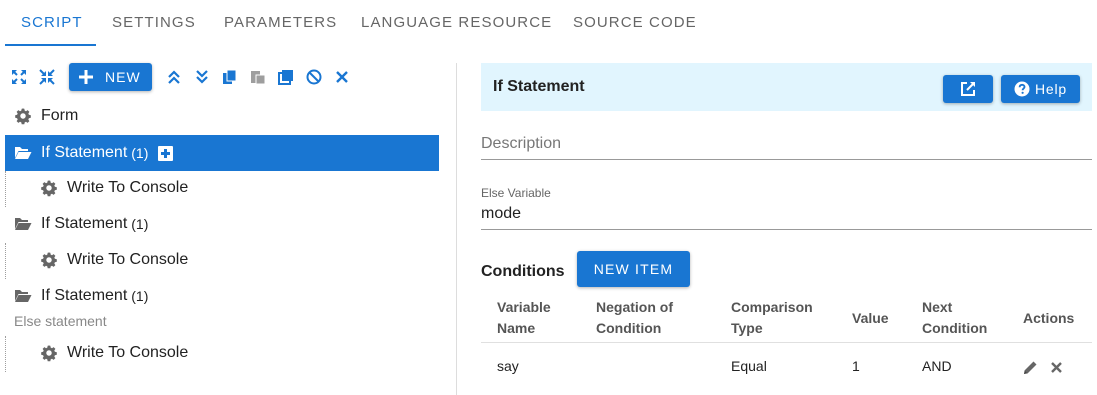 Image resolution: width=1097 pixels, height=395 pixels. What do you see at coordinates (222, 153) in the screenshot?
I see `tree-item-if-statement-1: If Statement (1)` at bounding box center [222, 153].